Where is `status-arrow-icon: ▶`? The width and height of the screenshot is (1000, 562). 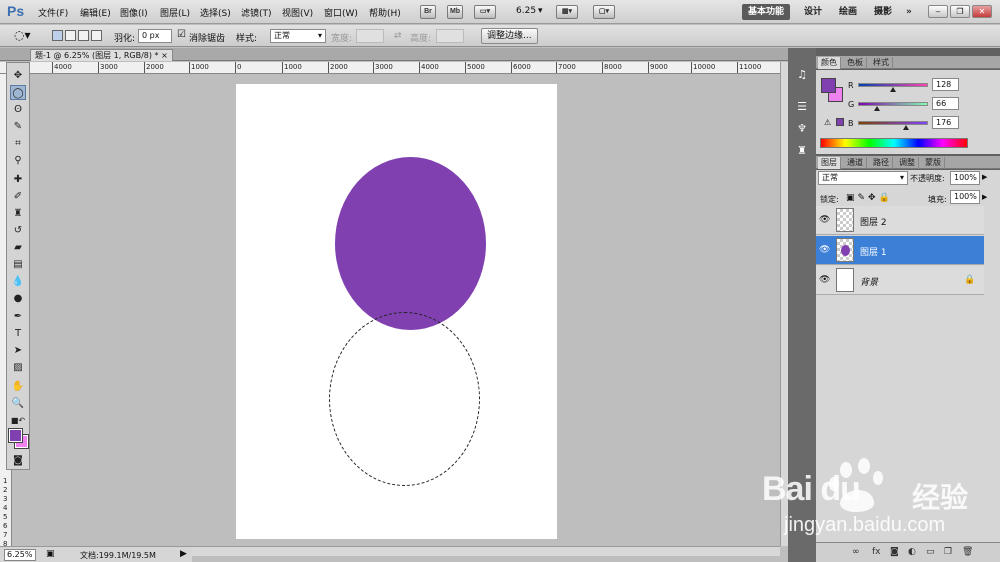
status-arrow-icon: ▶ is located at coordinates (183, 554).